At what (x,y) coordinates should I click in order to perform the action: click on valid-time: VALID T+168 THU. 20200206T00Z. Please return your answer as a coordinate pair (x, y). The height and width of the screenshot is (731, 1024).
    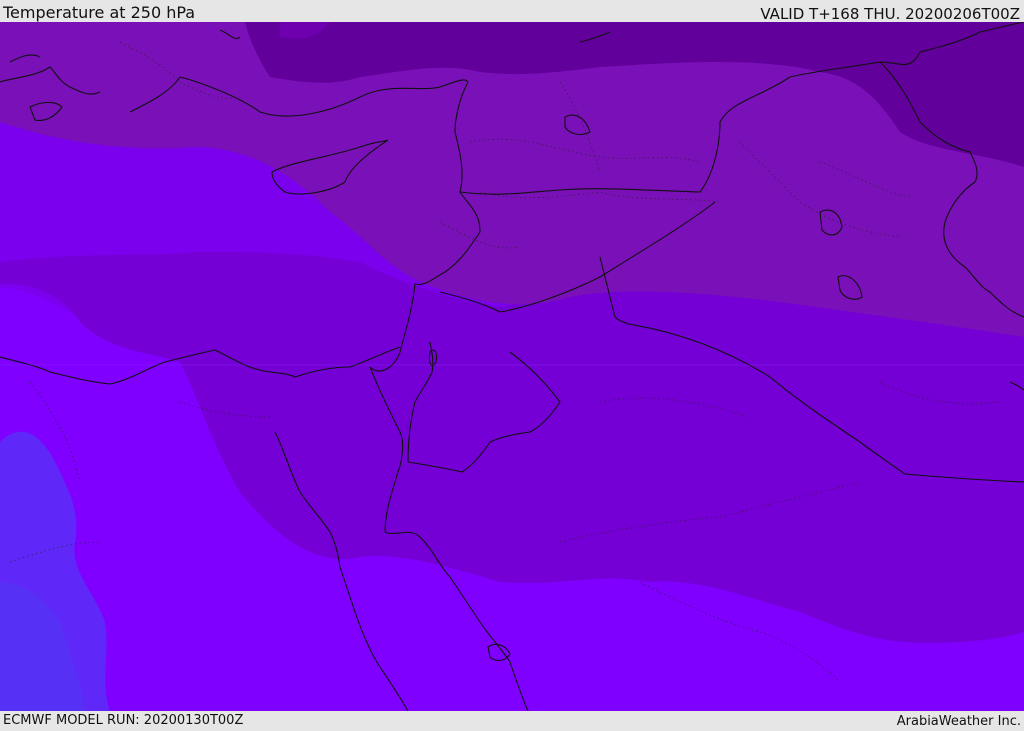
    Looking at the image, I should click on (890, 14).